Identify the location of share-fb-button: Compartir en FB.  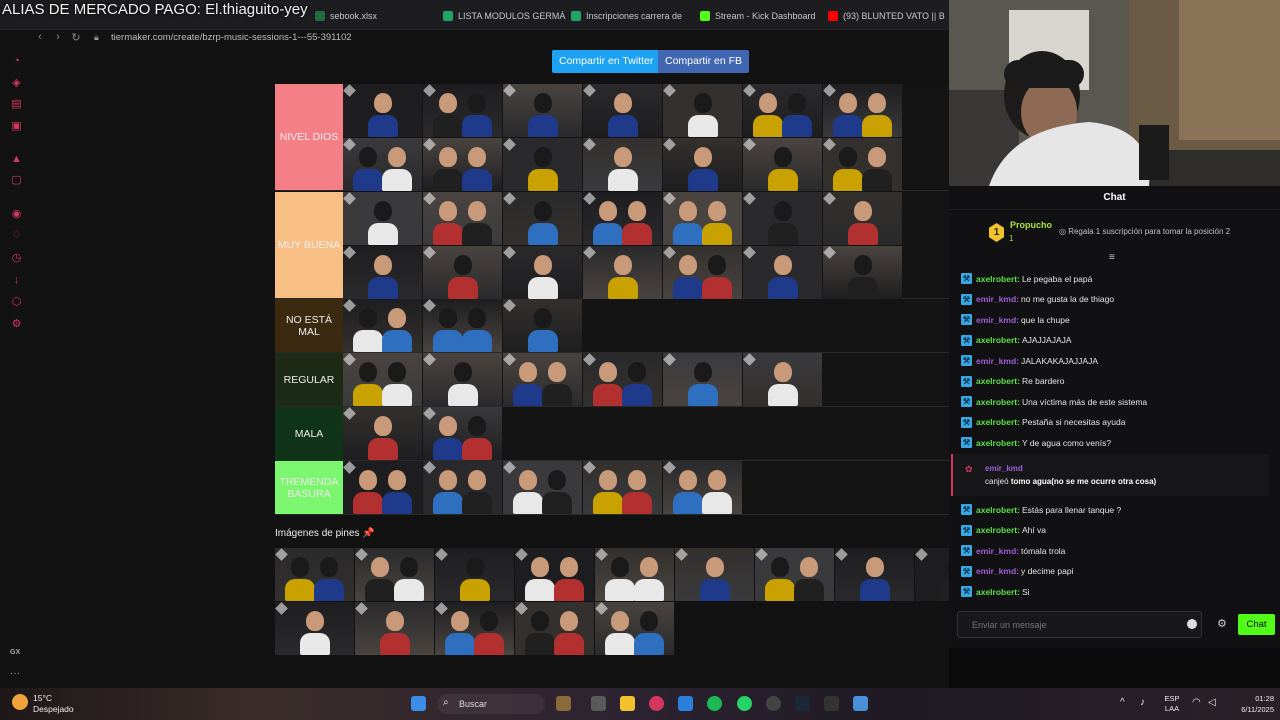
(704, 61).